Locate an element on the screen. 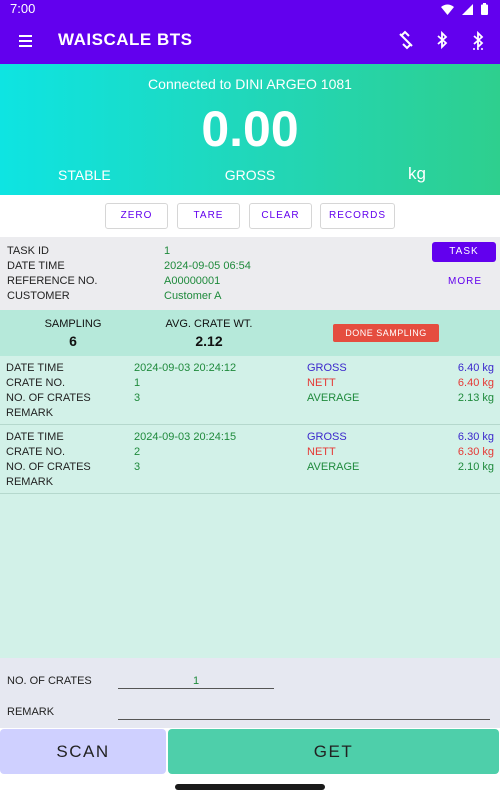 The width and height of the screenshot is (500, 800). status-icons is located at coordinates (464, 9).